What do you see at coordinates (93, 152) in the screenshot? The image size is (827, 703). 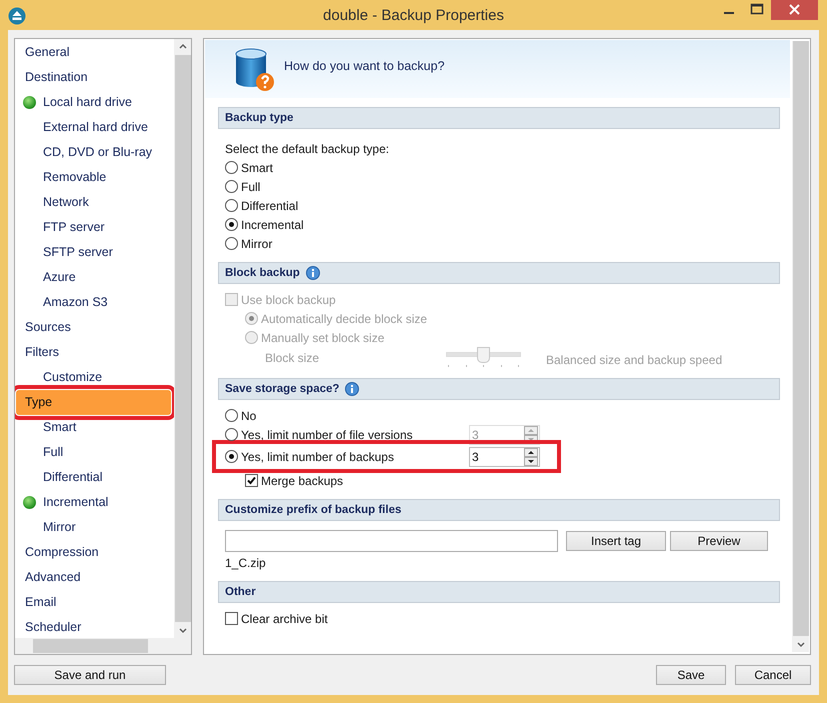 I see `sidebar-item: CD, DVD or Blu-ray` at bounding box center [93, 152].